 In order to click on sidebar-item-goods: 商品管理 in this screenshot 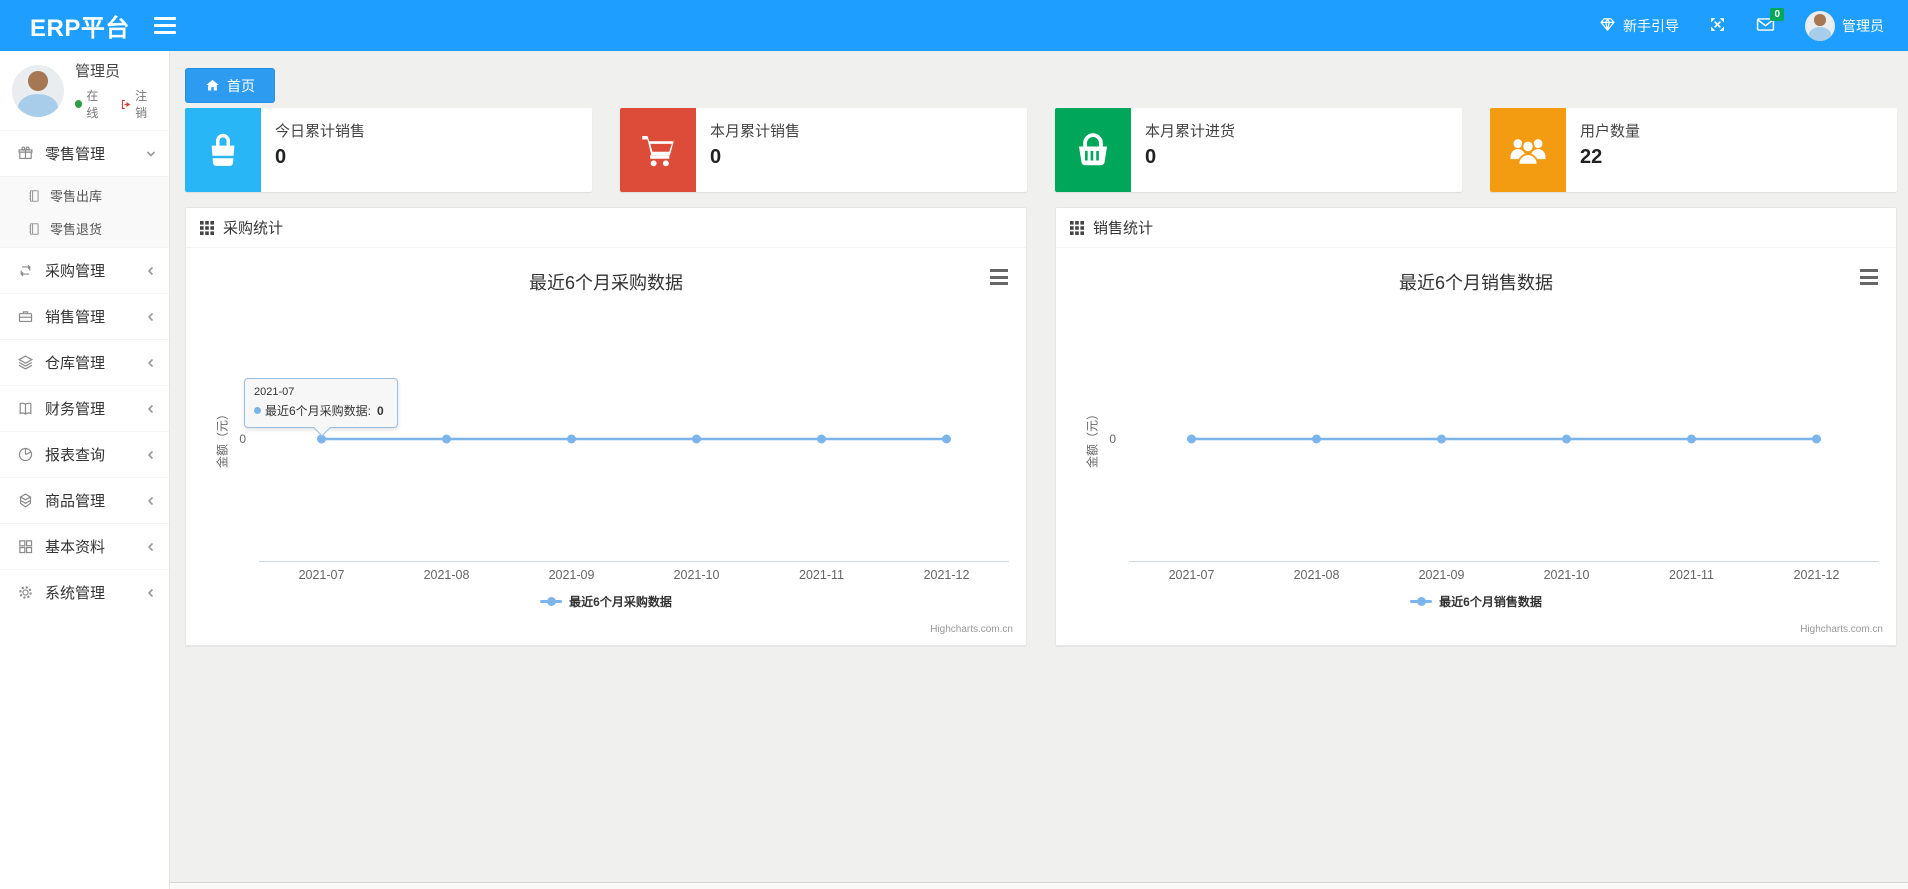, I will do `click(84, 500)`.